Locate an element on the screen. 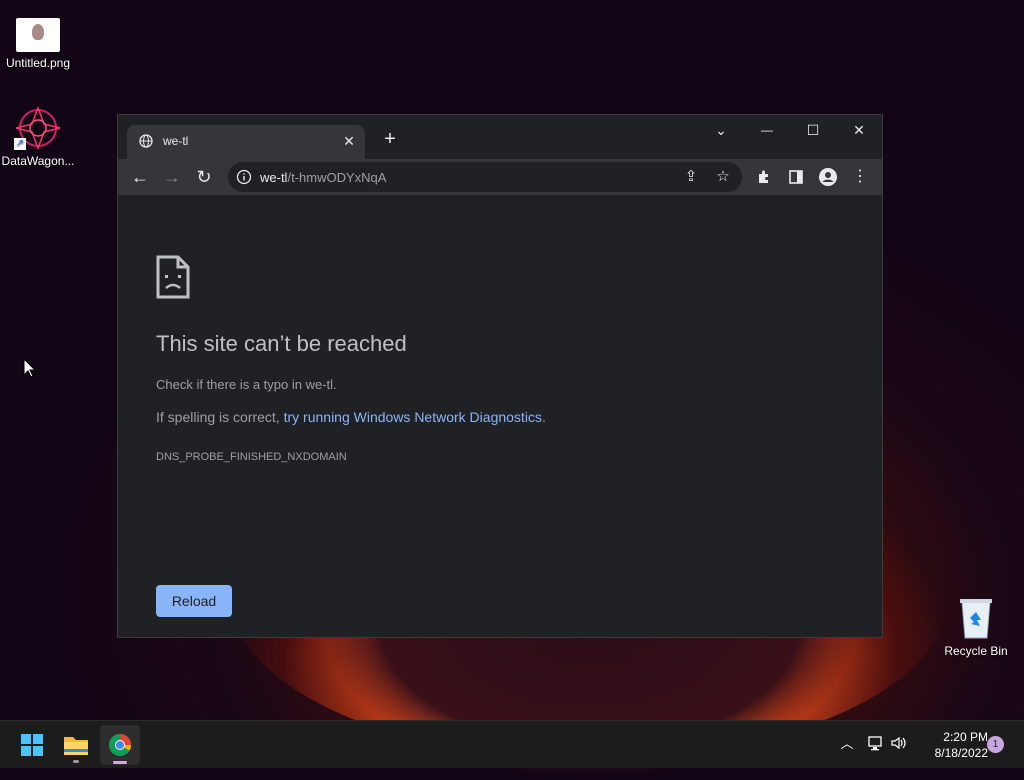 The image size is (1024, 780). chrome-icon is located at coordinates (120, 745).